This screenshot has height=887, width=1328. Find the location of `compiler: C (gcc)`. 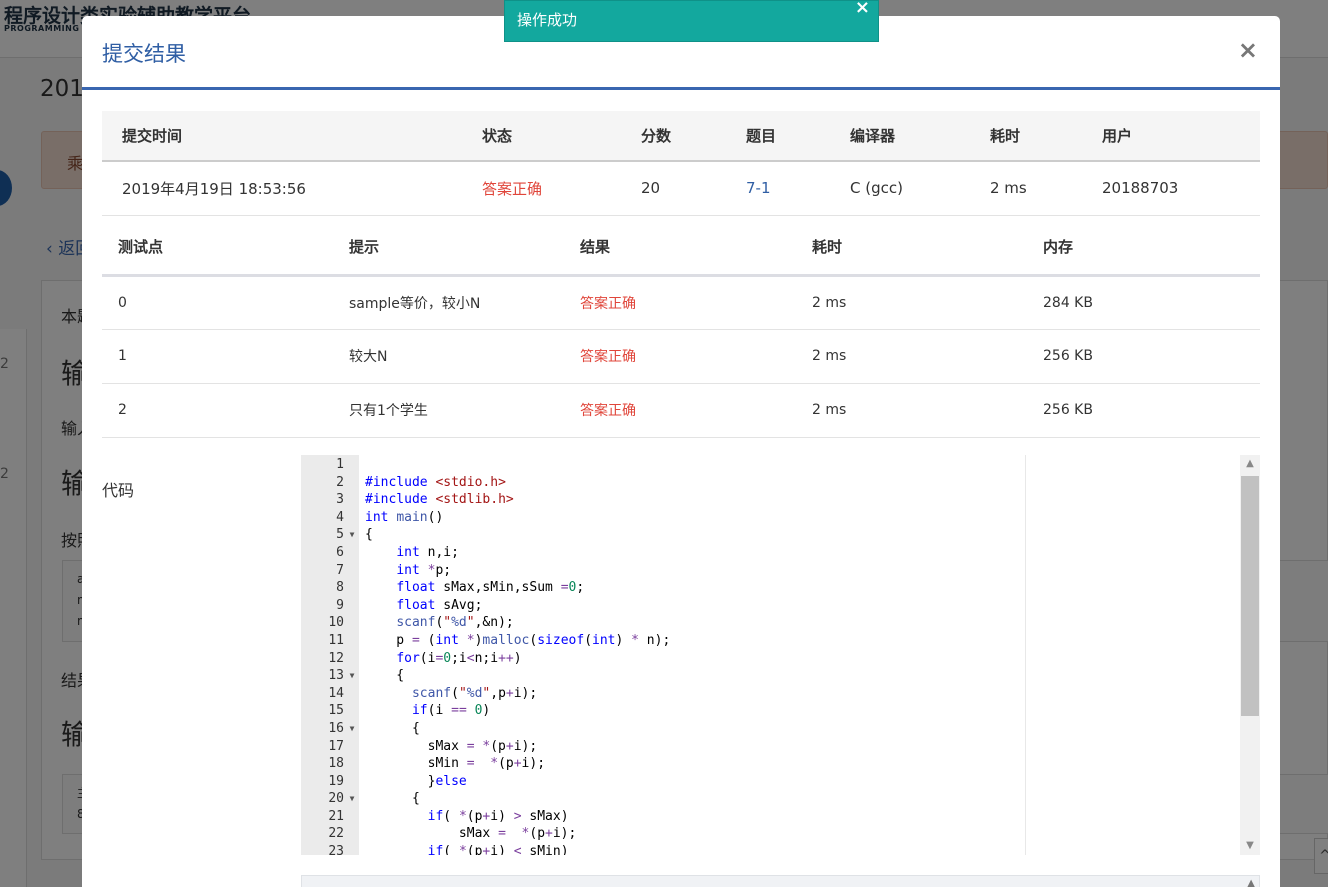

compiler: C (gcc) is located at coordinates (900, 188).